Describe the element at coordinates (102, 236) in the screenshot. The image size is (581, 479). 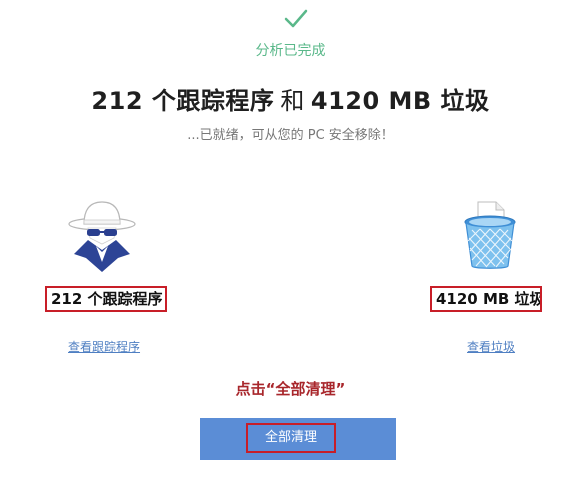
I see `spy-icon` at that location.